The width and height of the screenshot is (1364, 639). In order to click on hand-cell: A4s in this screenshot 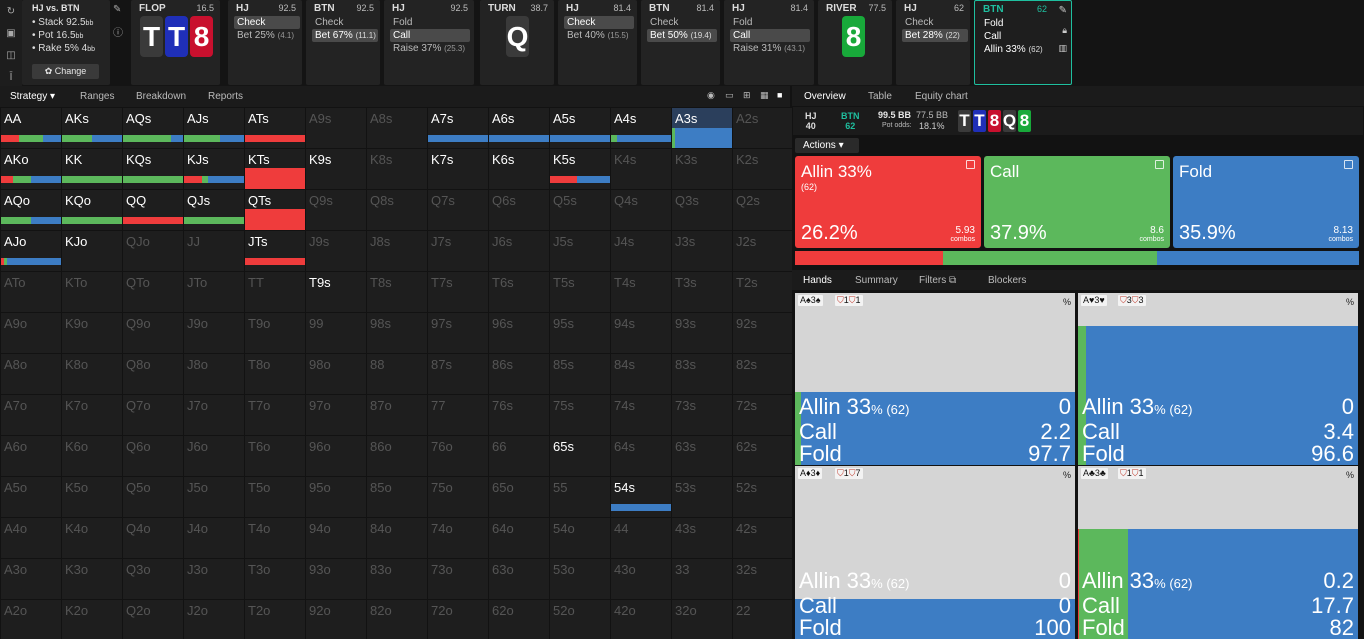, I will do `click(641, 128)`.